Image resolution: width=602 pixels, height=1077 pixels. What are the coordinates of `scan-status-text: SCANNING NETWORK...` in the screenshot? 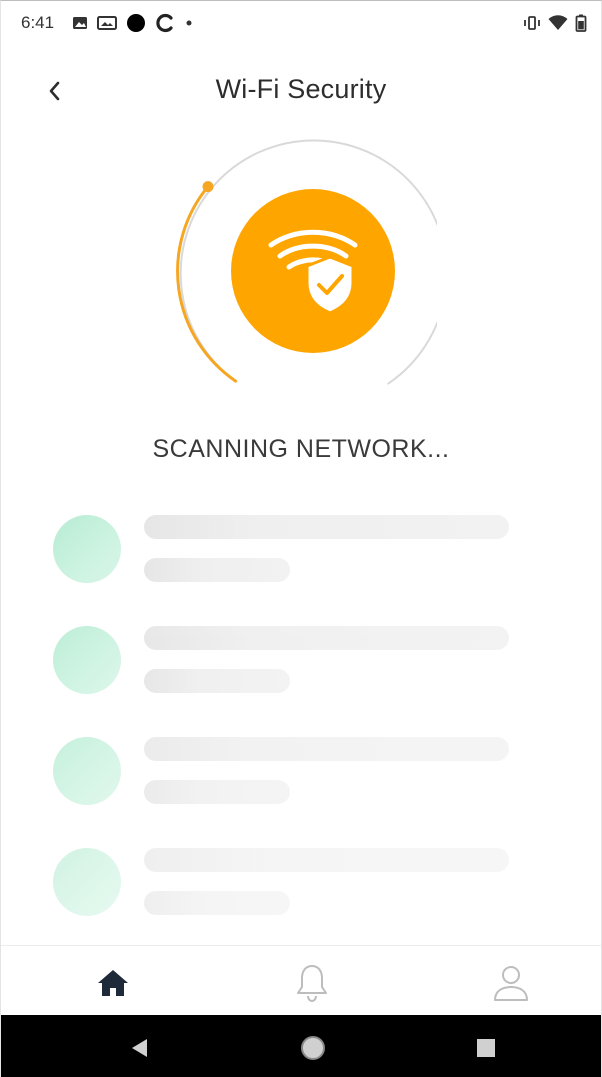 It's located at (301, 449).